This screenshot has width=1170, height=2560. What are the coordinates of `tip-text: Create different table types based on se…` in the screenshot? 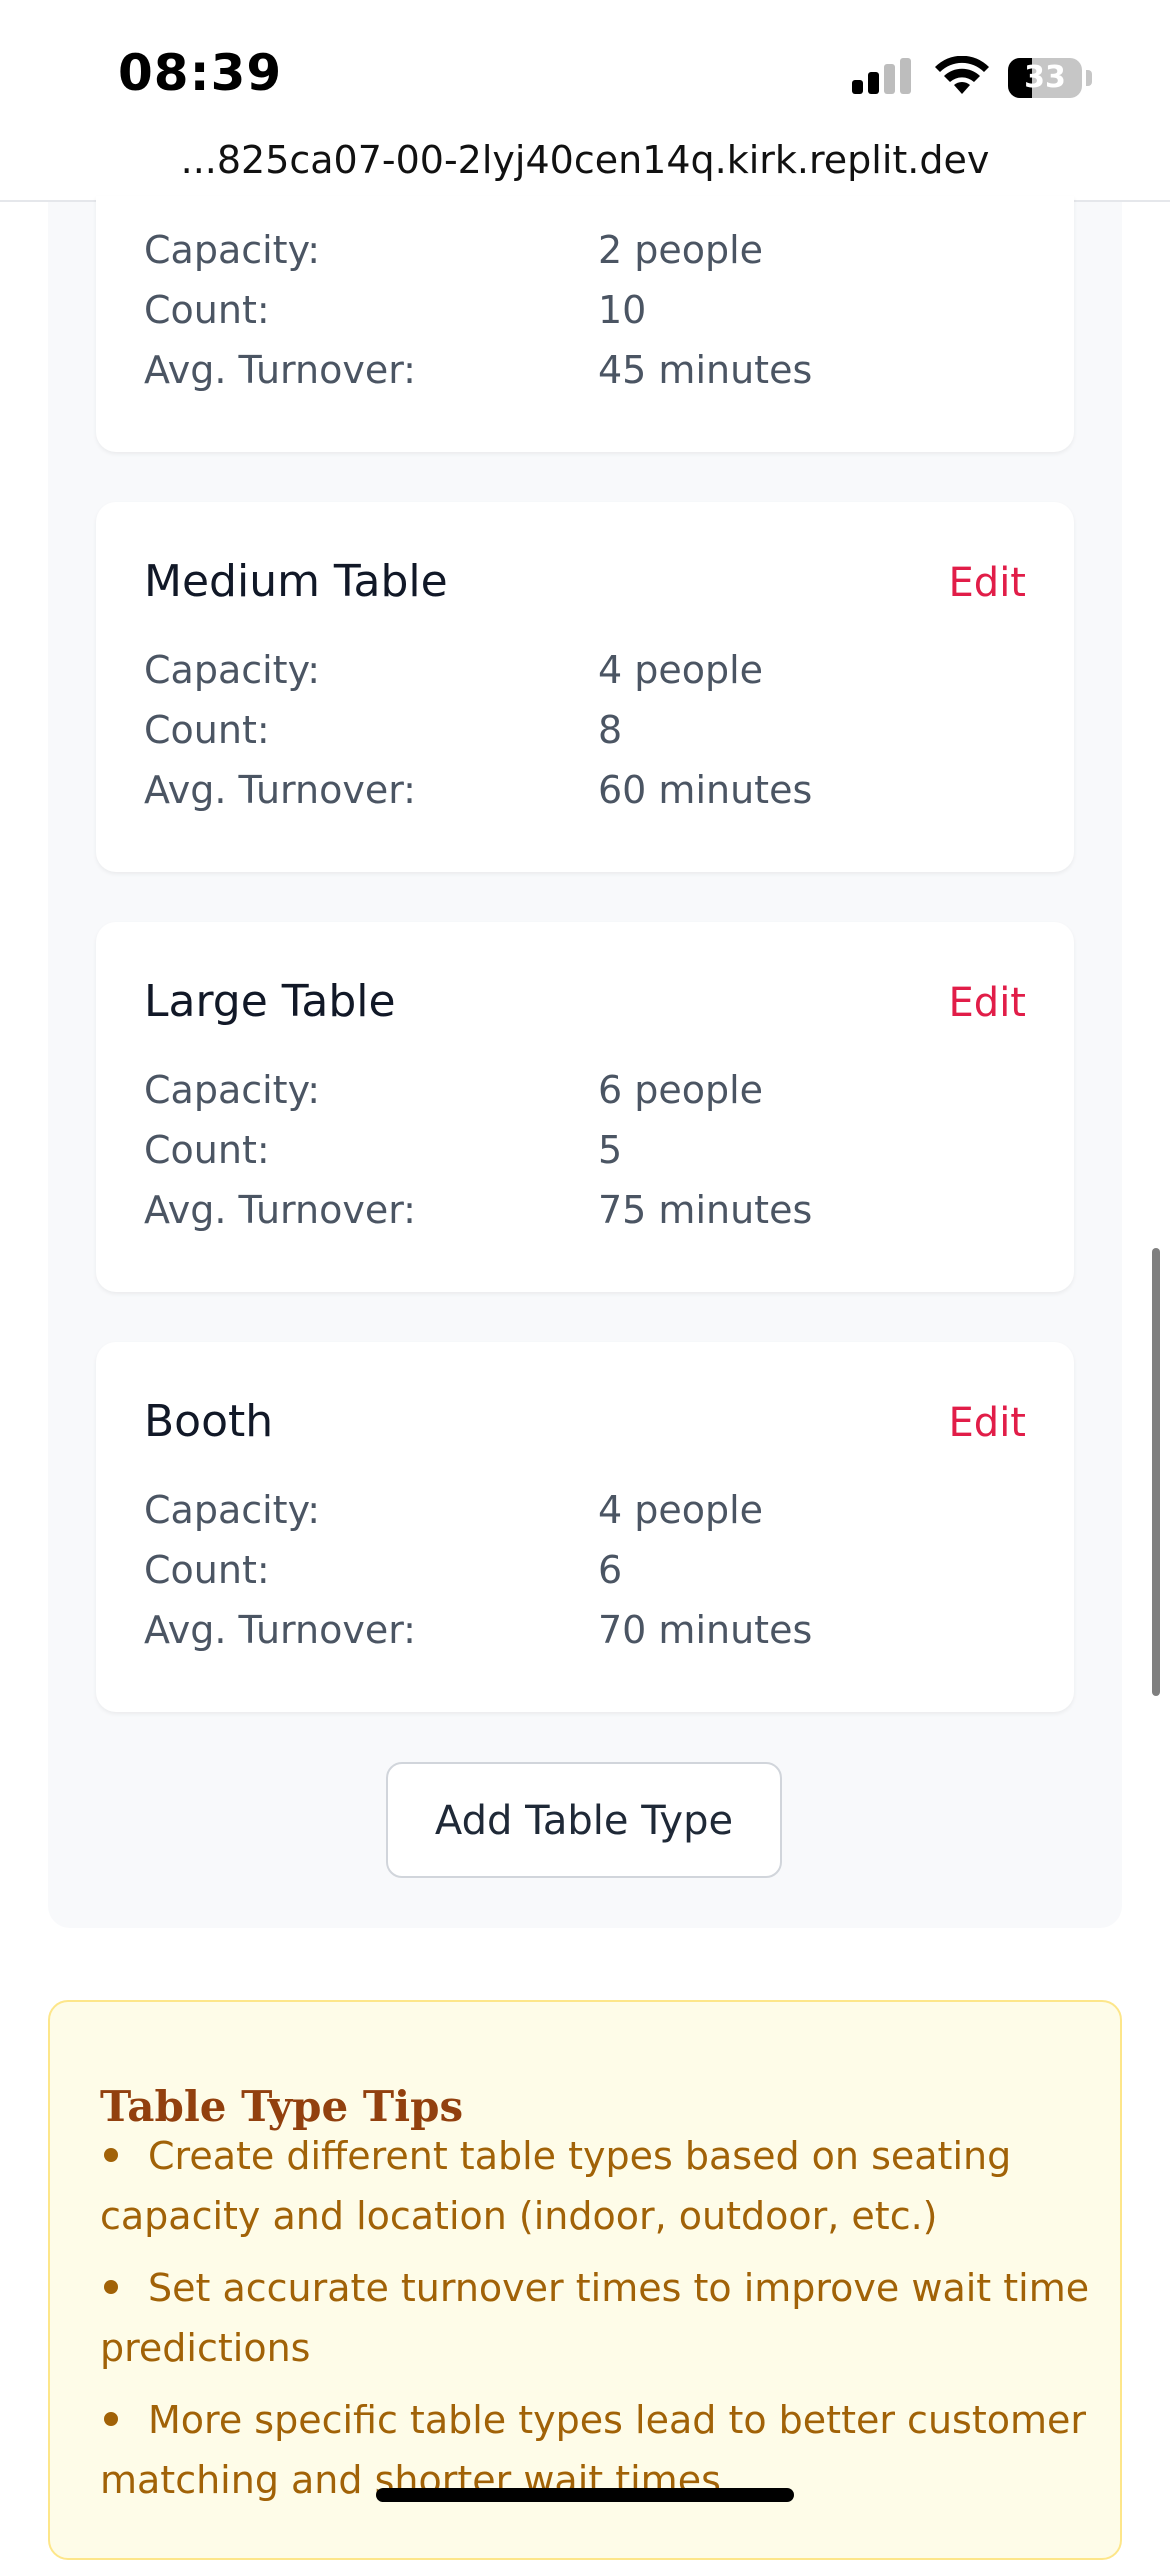 It's located at (556, 2186).